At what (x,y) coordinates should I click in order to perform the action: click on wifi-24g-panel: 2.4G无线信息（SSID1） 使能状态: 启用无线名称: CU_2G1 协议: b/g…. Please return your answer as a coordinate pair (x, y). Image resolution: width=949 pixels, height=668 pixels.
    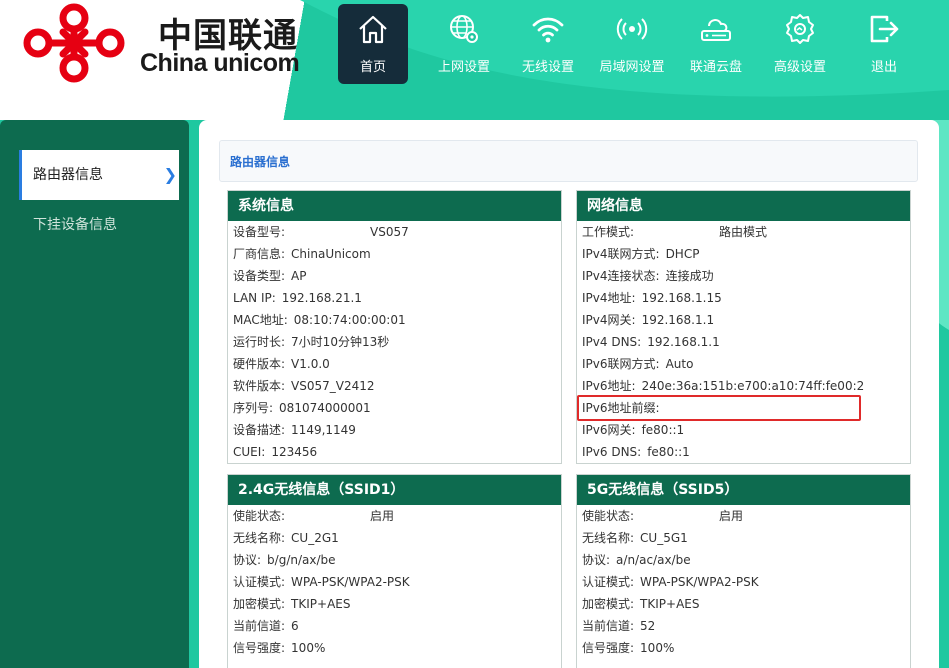
    Looking at the image, I should click on (394, 571).